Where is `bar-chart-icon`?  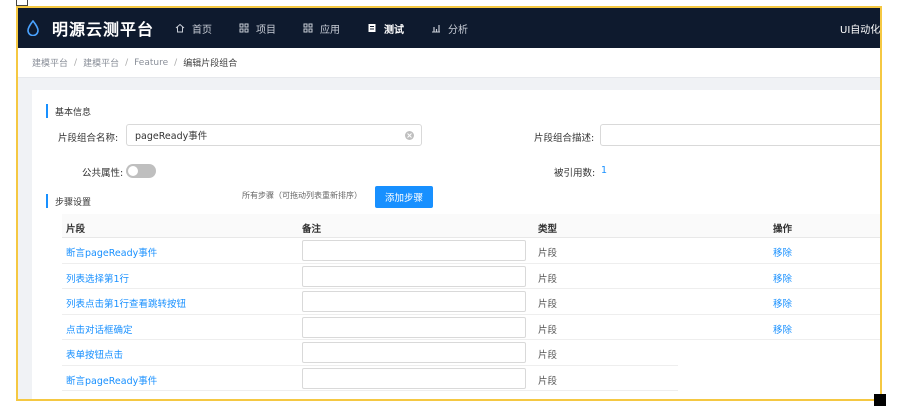 bar-chart-icon is located at coordinates (435, 28).